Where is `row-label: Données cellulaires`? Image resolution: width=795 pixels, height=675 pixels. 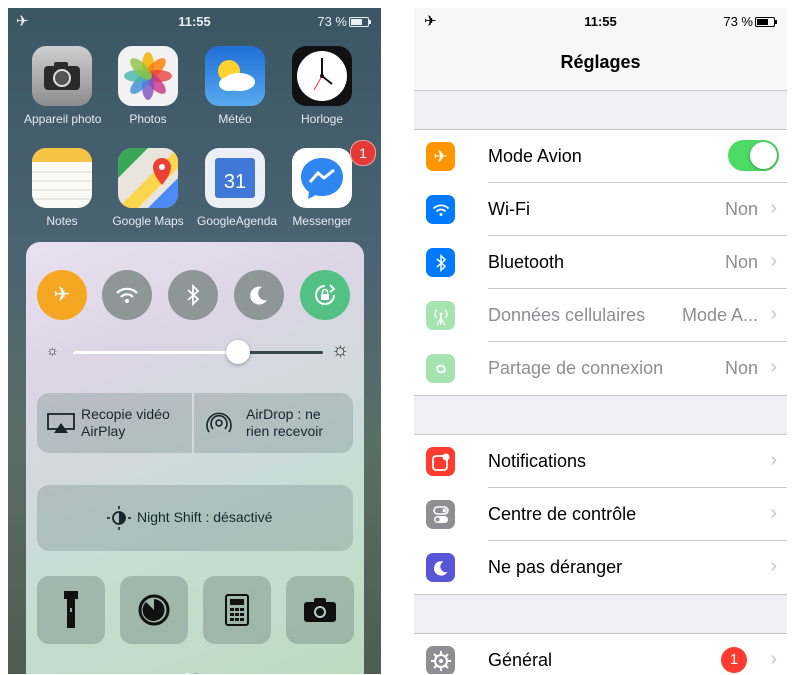
row-label: Données cellulaires is located at coordinates (567, 315).